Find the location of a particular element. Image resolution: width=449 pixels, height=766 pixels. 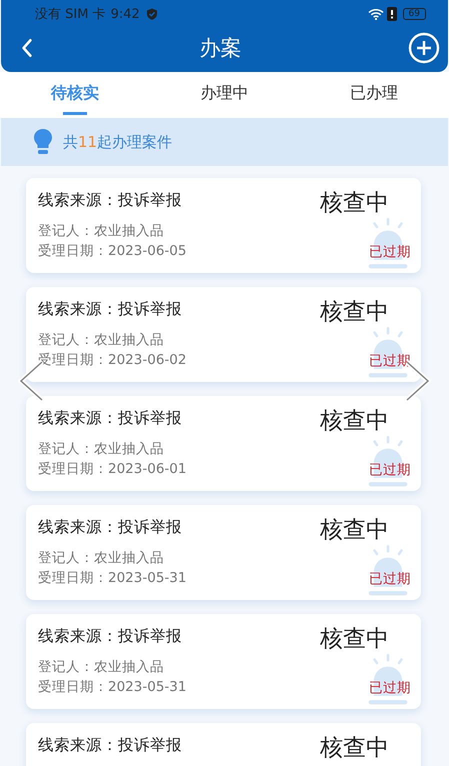

case-date: 受理日期：2023-06-05 is located at coordinates (112, 251).